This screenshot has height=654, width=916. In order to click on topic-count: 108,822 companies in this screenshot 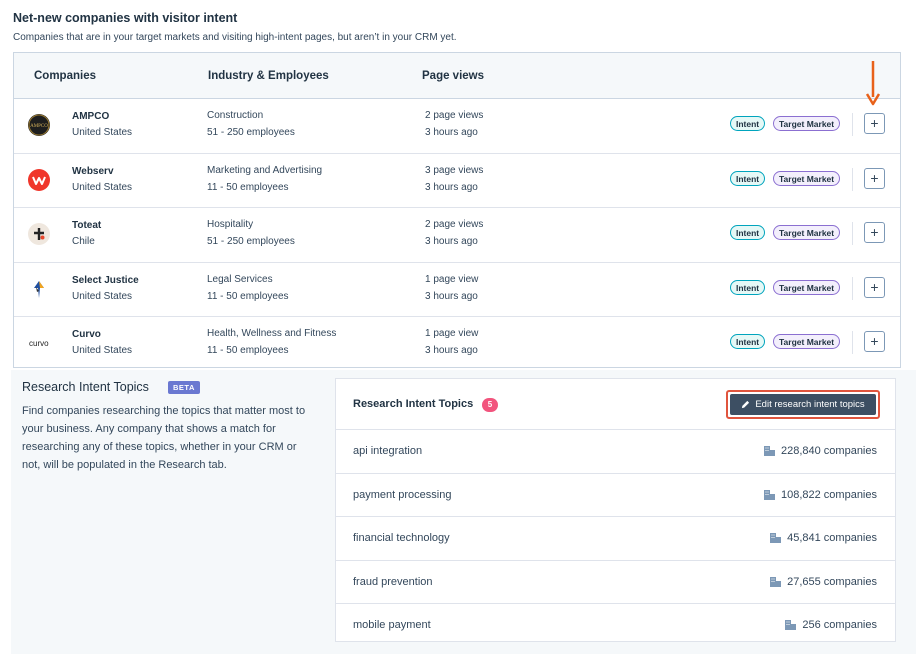, I will do `click(820, 494)`.